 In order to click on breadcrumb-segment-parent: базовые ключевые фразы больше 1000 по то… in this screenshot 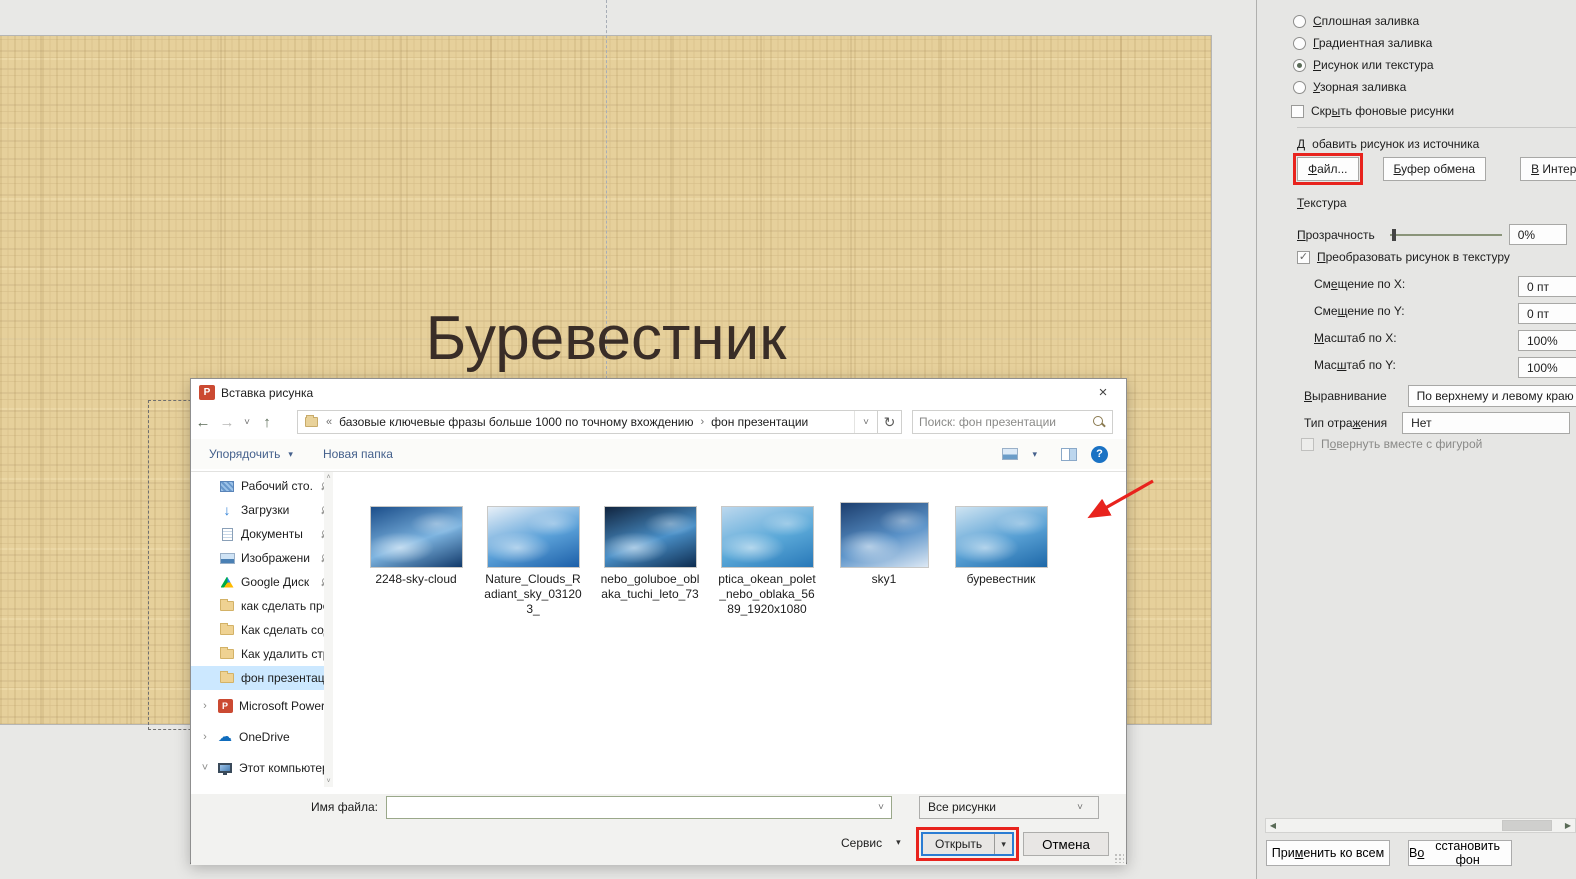, I will do `click(516, 422)`.